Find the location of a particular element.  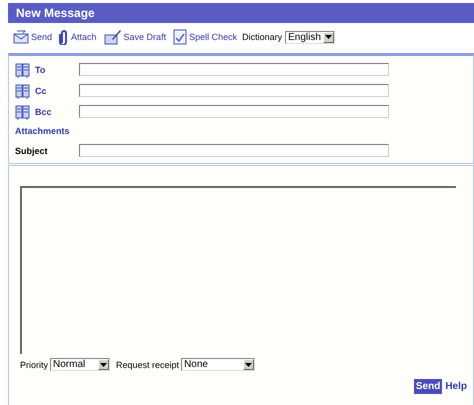

toolbar-button: Attach is located at coordinates (78, 37).